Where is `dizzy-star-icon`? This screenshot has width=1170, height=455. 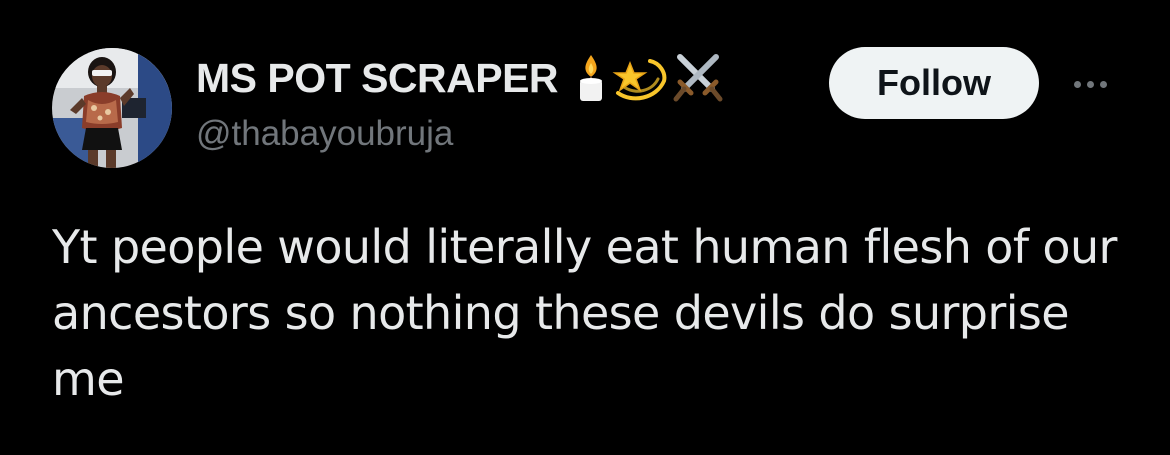
dizzy-star-icon is located at coordinates (640, 78).